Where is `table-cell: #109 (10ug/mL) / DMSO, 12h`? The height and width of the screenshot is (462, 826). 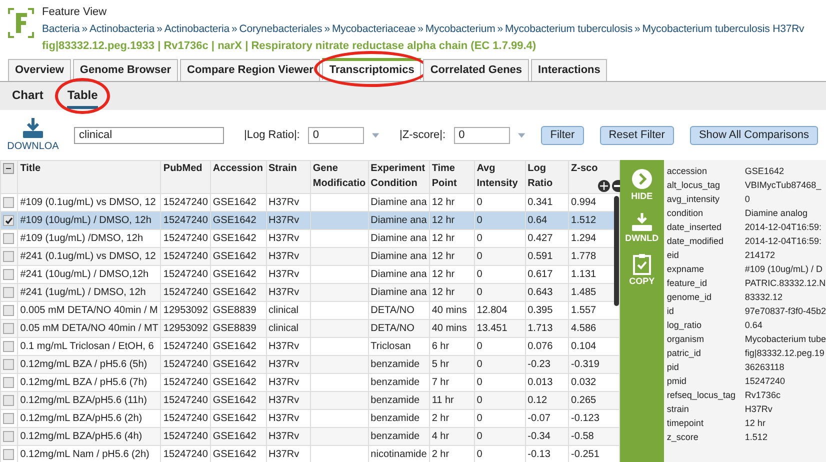
table-cell: #109 (10ug/mL) / DMSO, 12h is located at coordinates (86, 220).